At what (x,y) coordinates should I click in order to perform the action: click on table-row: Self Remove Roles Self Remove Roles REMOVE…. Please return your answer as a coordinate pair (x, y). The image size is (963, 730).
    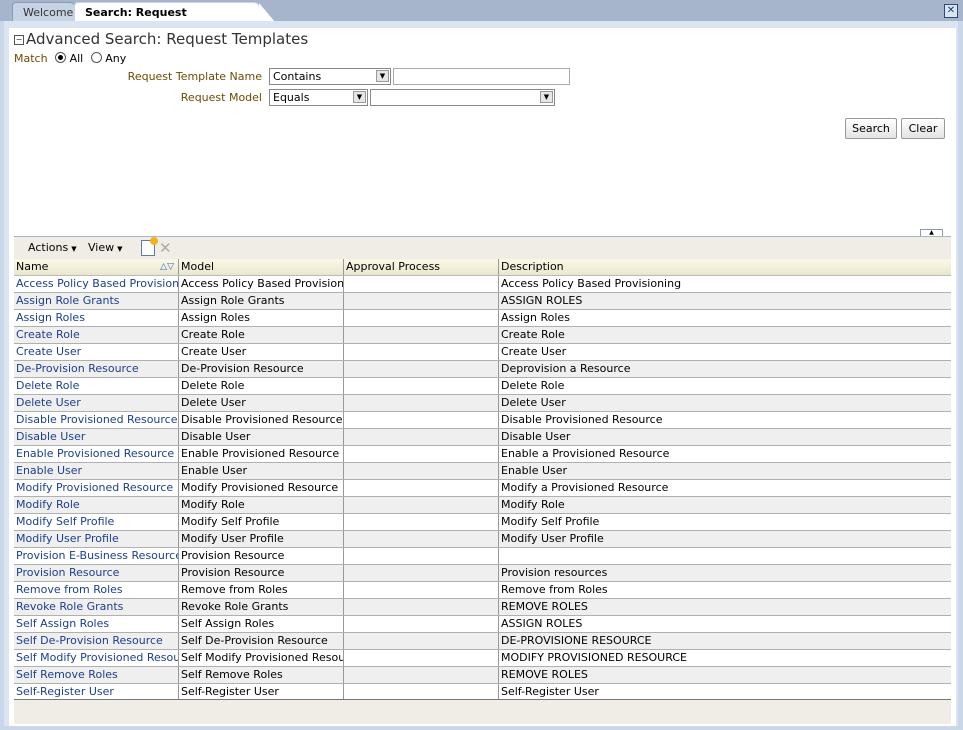
    Looking at the image, I should click on (482, 675).